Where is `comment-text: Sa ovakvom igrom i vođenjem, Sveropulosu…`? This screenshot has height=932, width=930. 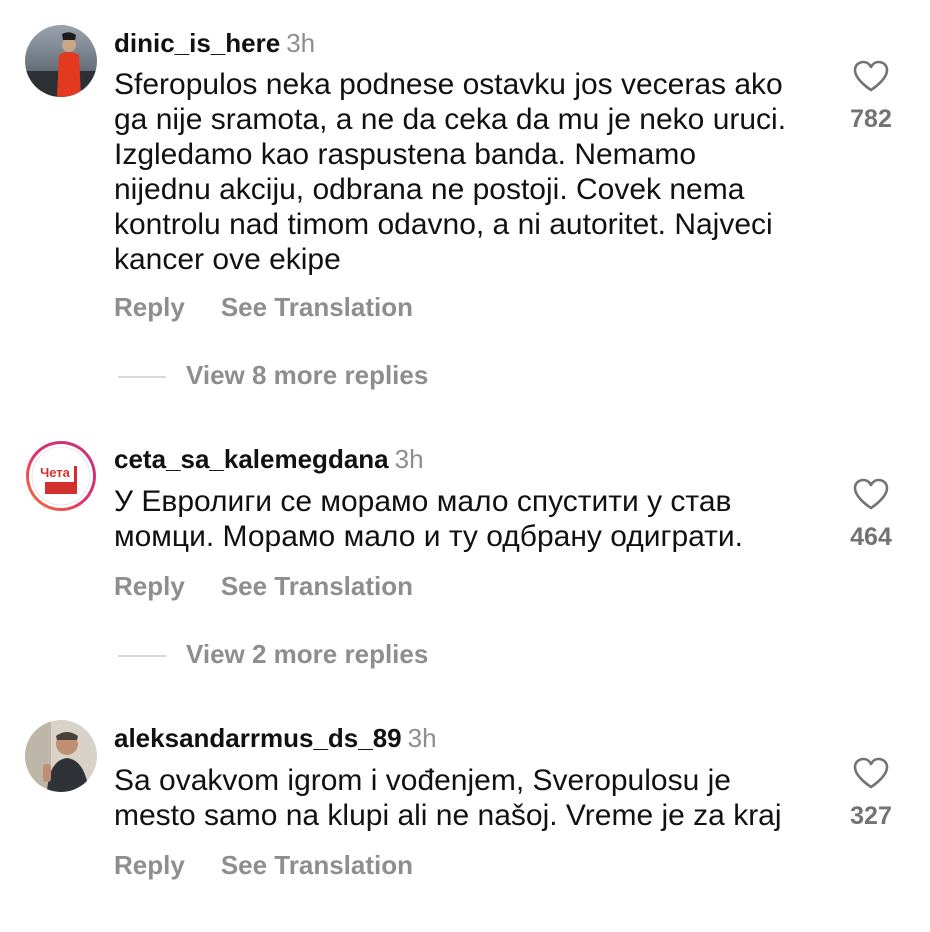
comment-text: Sa ovakvom igrom i vođenjem, Sveropulosu… is located at coordinates (448, 798).